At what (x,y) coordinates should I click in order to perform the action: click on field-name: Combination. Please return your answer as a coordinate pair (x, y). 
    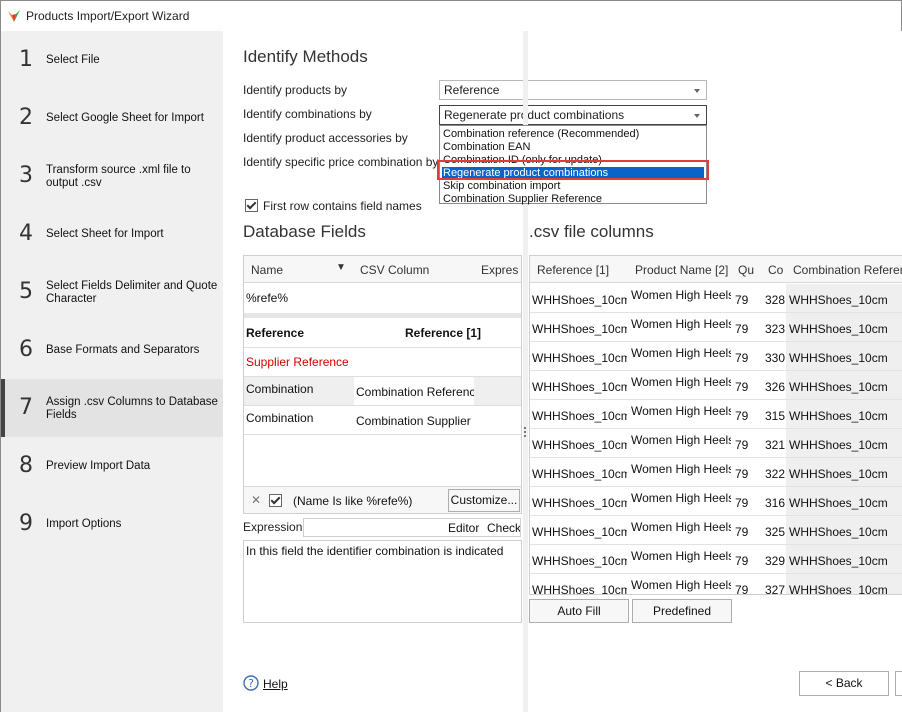
    Looking at the image, I should click on (280, 418).